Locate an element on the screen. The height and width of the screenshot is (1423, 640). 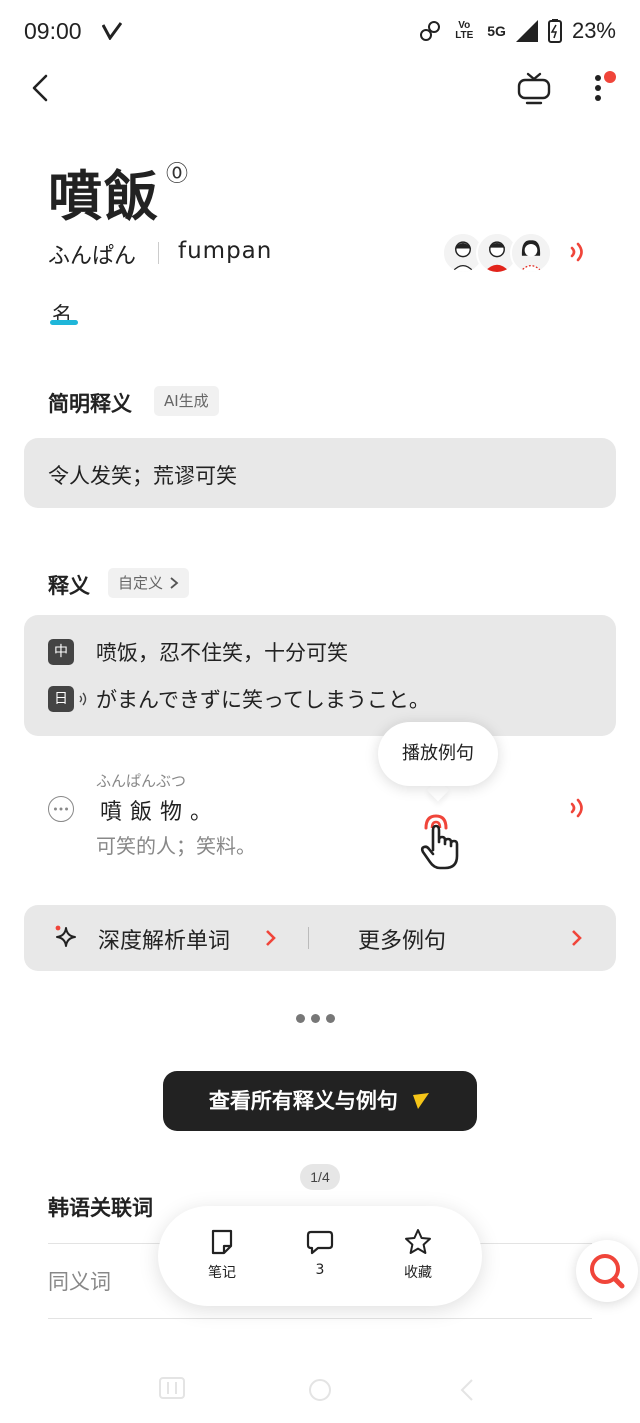
play-example-tooltip: 播放例句 is located at coordinates (438, 754).